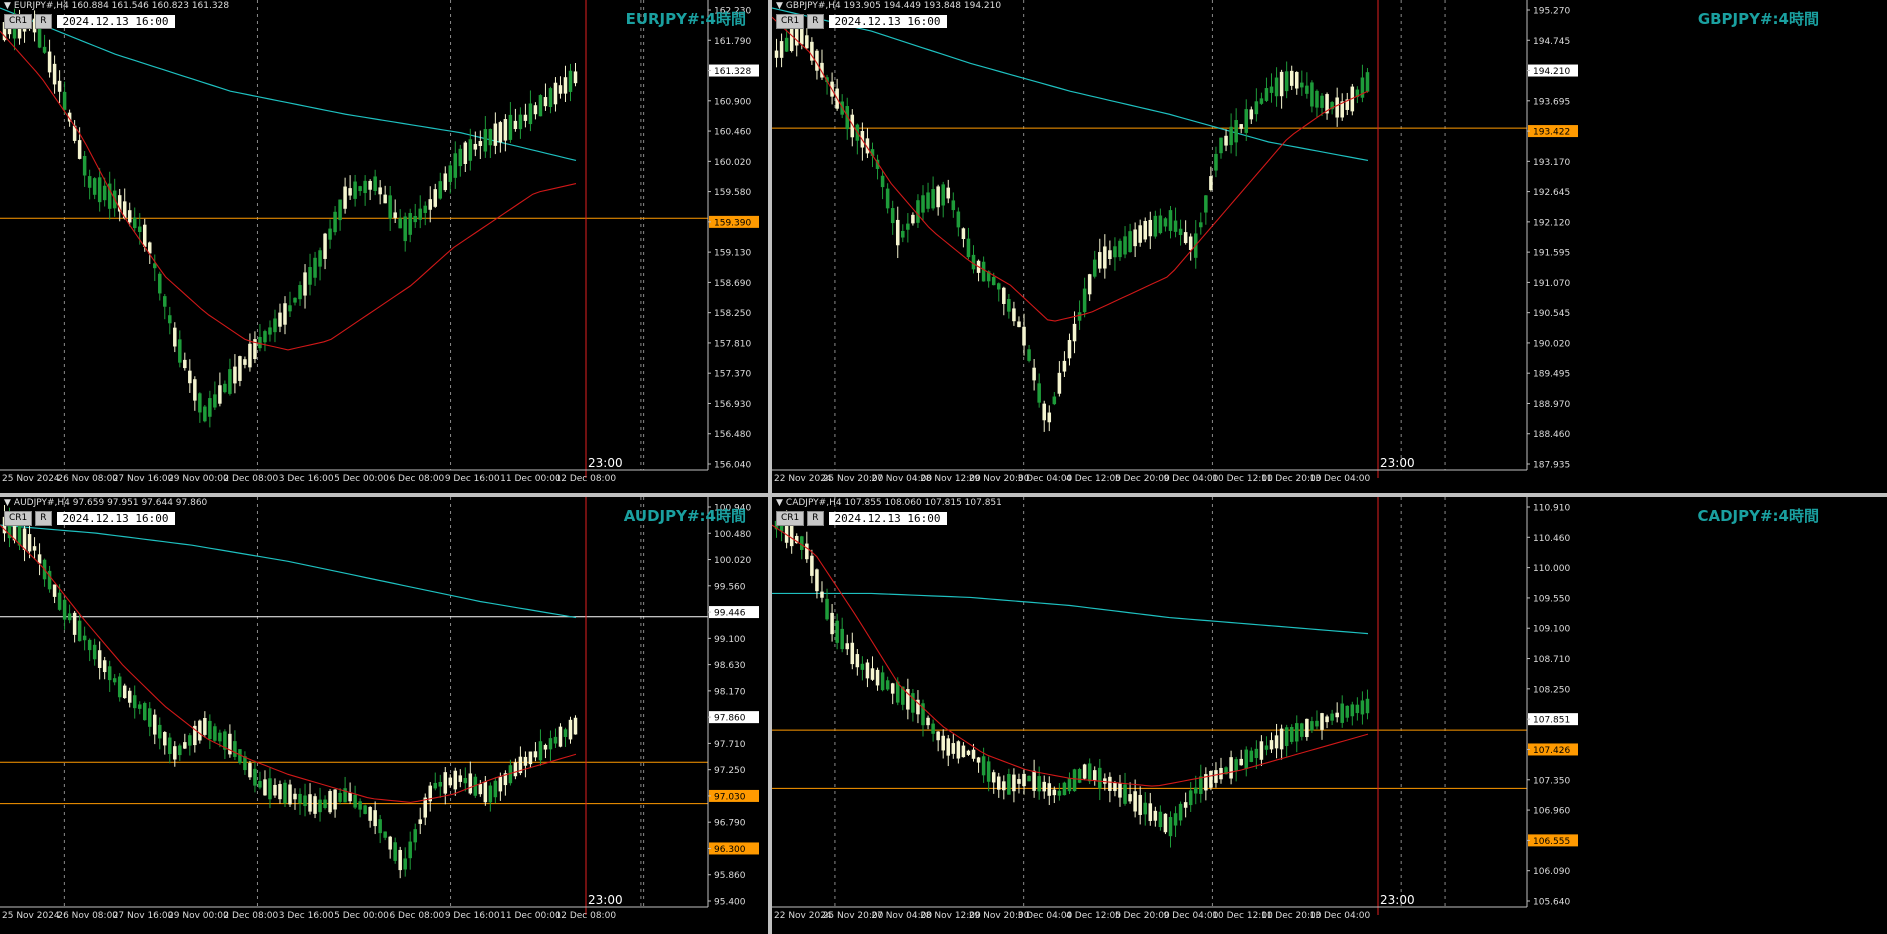  What do you see at coordinates (943, 495) in the screenshot?
I see `pane-splitter-horizontal` at bounding box center [943, 495].